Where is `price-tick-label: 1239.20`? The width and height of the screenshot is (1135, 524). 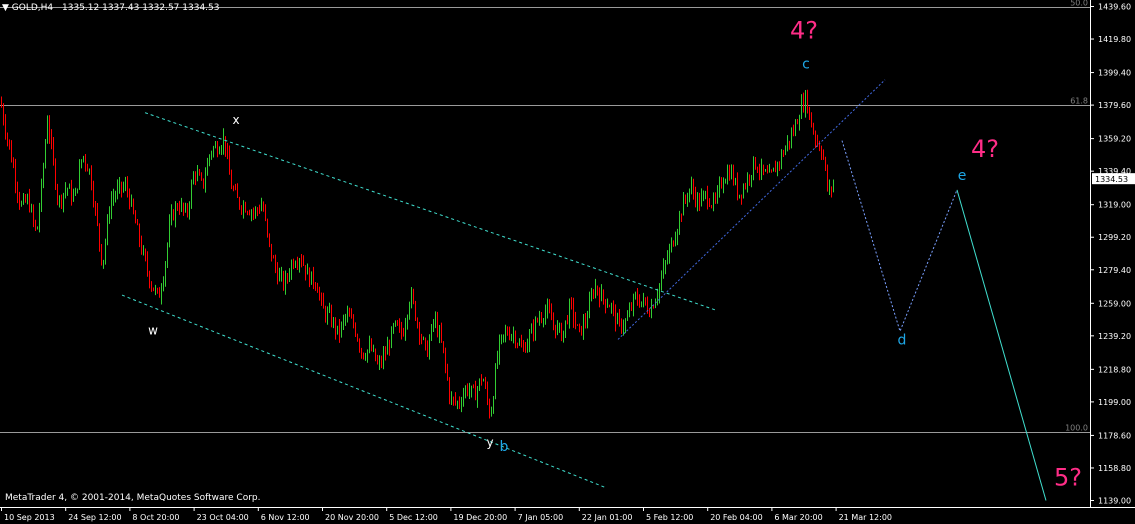 price-tick-label: 1239.20 is located at coordinates (1114, 336).